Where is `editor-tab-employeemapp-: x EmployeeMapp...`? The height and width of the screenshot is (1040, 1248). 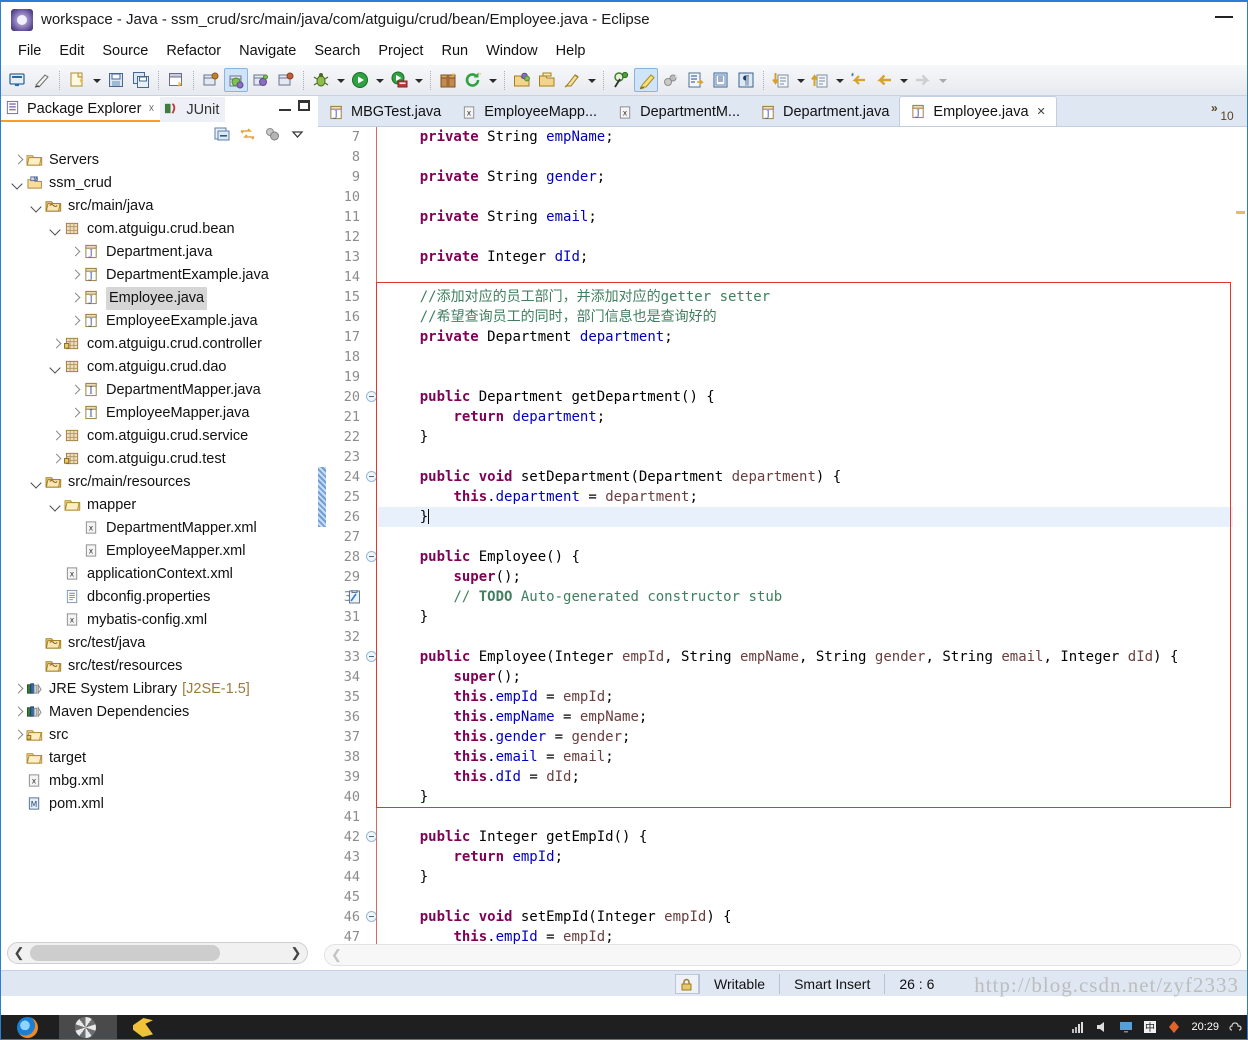
editor-tab-employeemapp-: x EmployeeMapp... is located at coordinates (529, 112).